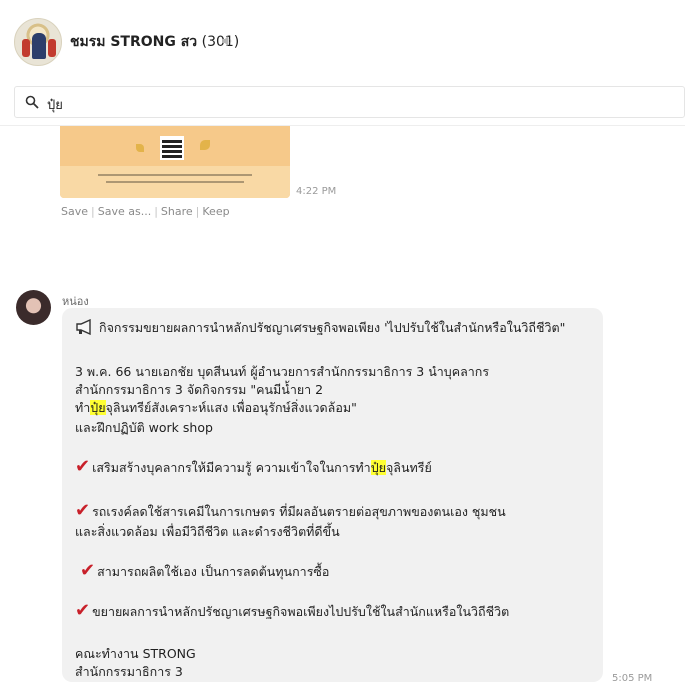 This screenshot has height=686, width=685. What do you see at coordinates (144, 427) in the screenshot?
I see `paragraph-line: และฝึกปฏิบัติ work shop` at bounding box center [144, 427].